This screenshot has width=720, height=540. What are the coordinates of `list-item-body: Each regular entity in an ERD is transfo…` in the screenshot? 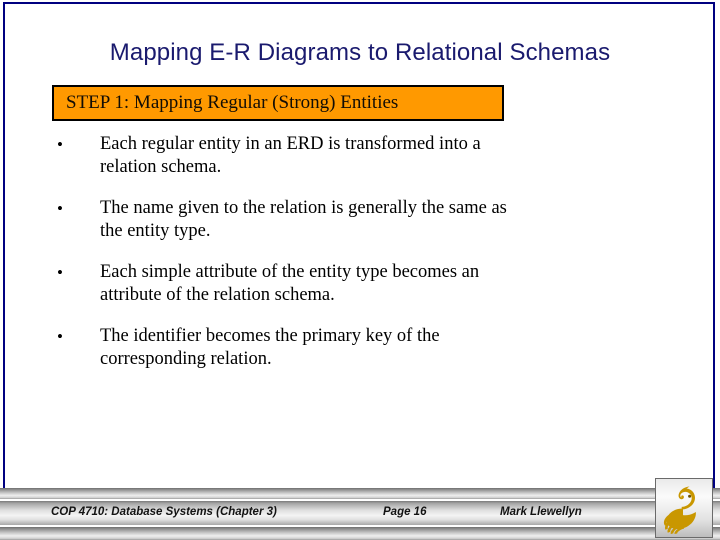 It's located at (290, 144).